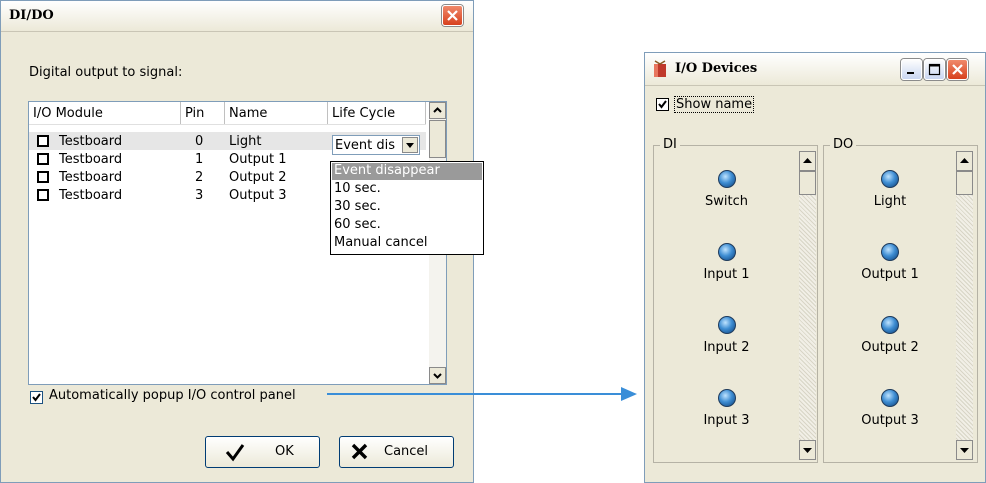 Image resolution: width=986 pixels, height=483 pixels. I want to click on di-group-title: DI, so click(670, 144).